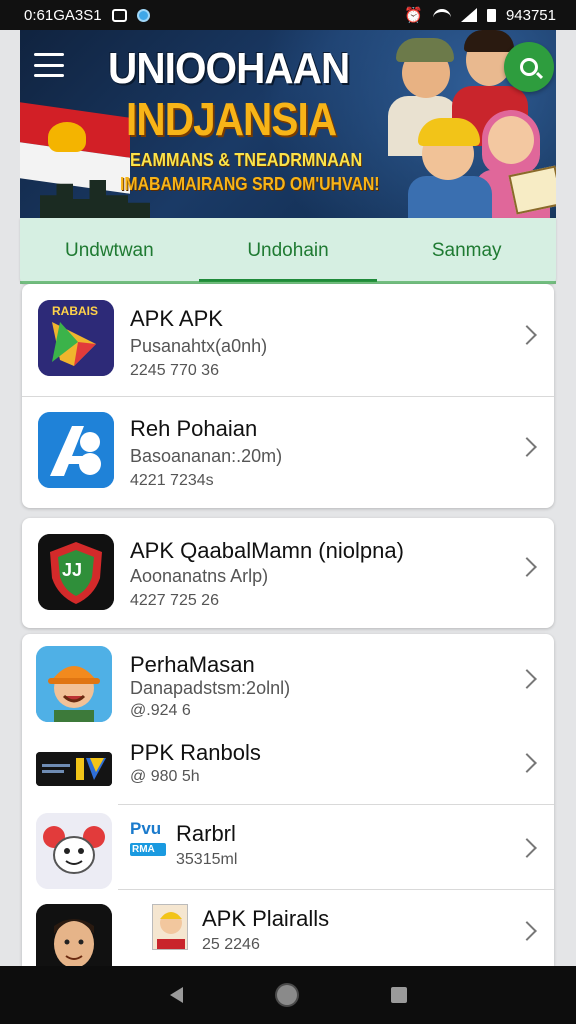 The image size is (576, 1024). What do you see at coordinates (174, 370) in the screenshot?
I see `app-meta: 2245 770 36` at bounding box center [174, 370].